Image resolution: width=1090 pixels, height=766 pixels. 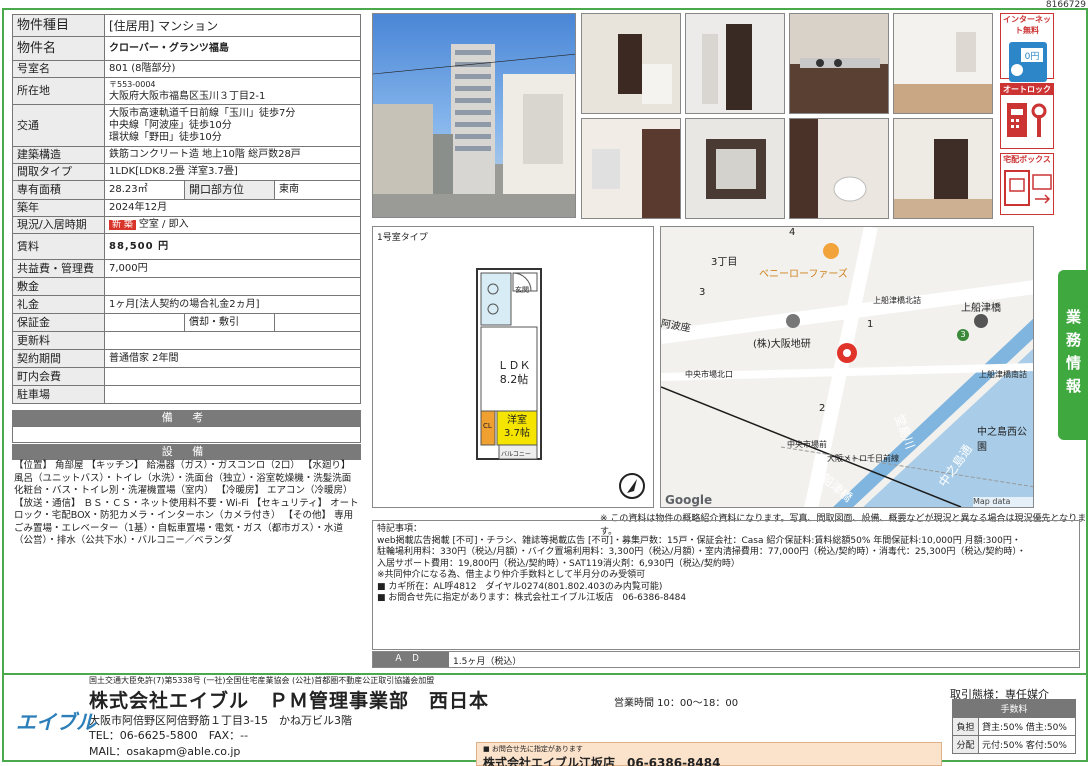 What do you see at coordinates (229, 190) in the screenshot?
I see `window-label: 開口部方位` at bounding box center [229, 190].